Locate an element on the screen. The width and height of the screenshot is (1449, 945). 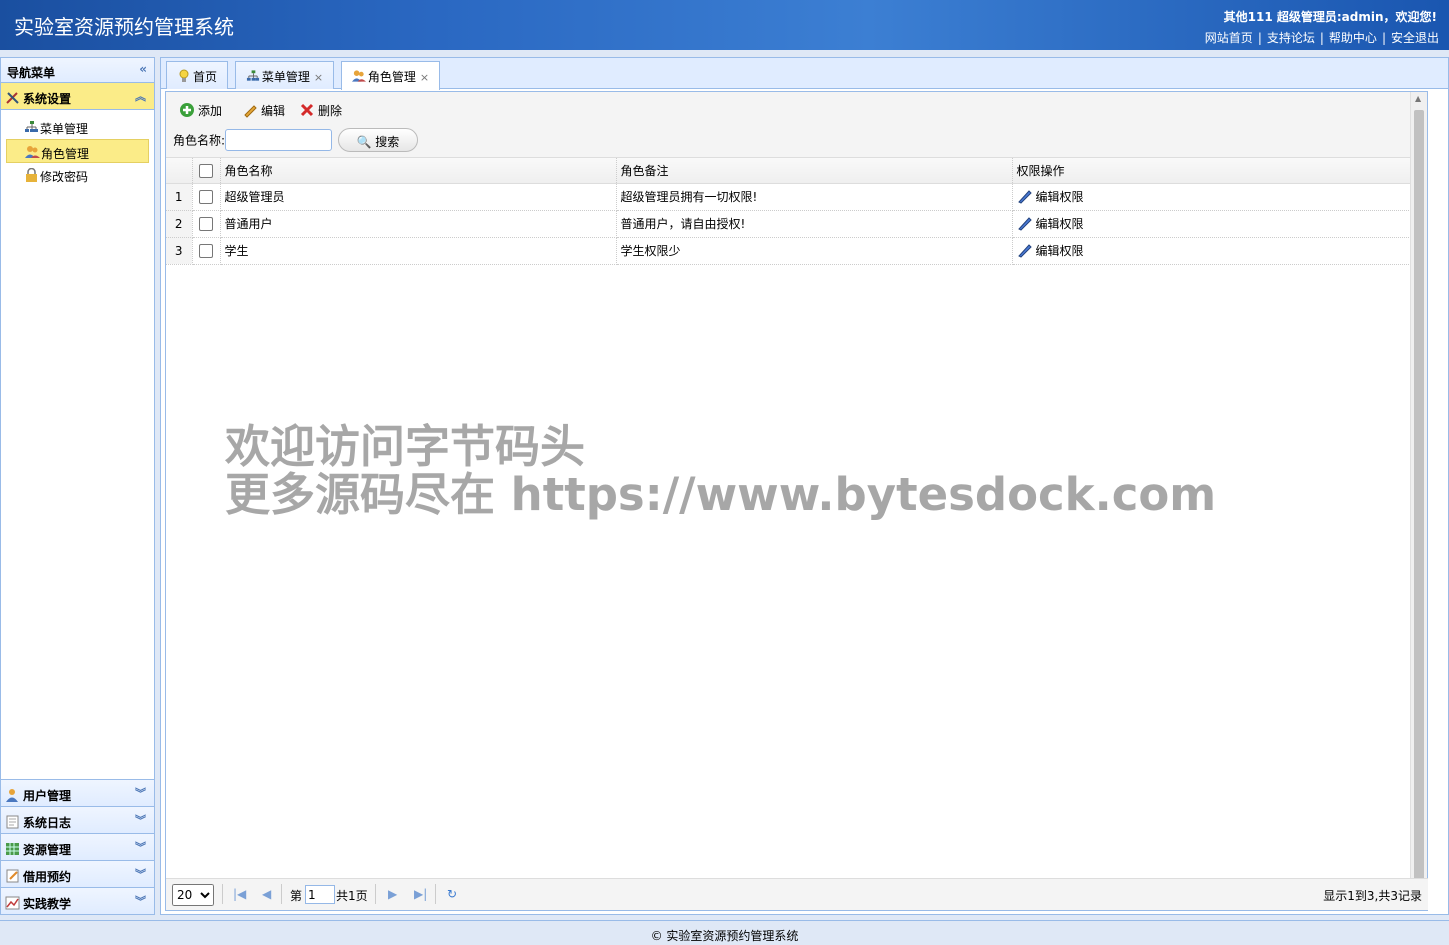
role-name-cell: 超级管理员 is located at coordinates (418, 197).